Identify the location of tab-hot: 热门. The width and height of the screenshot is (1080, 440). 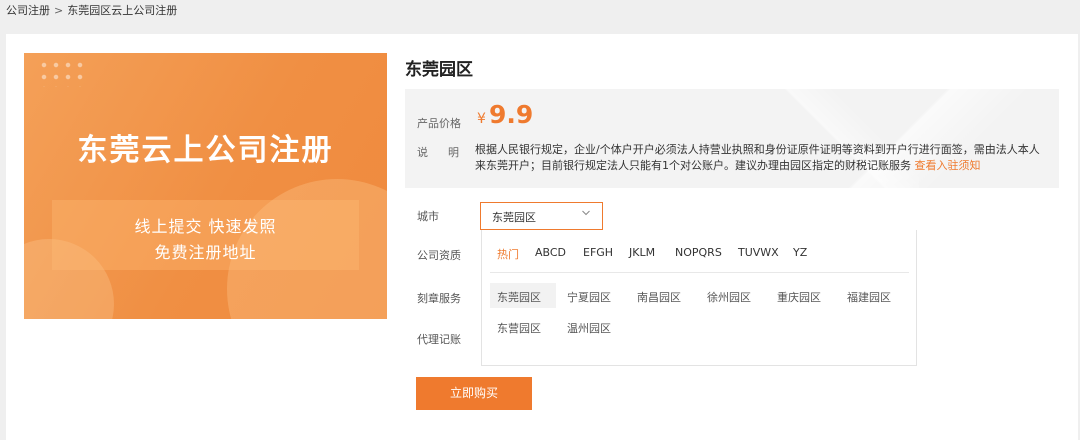
(508, 254).